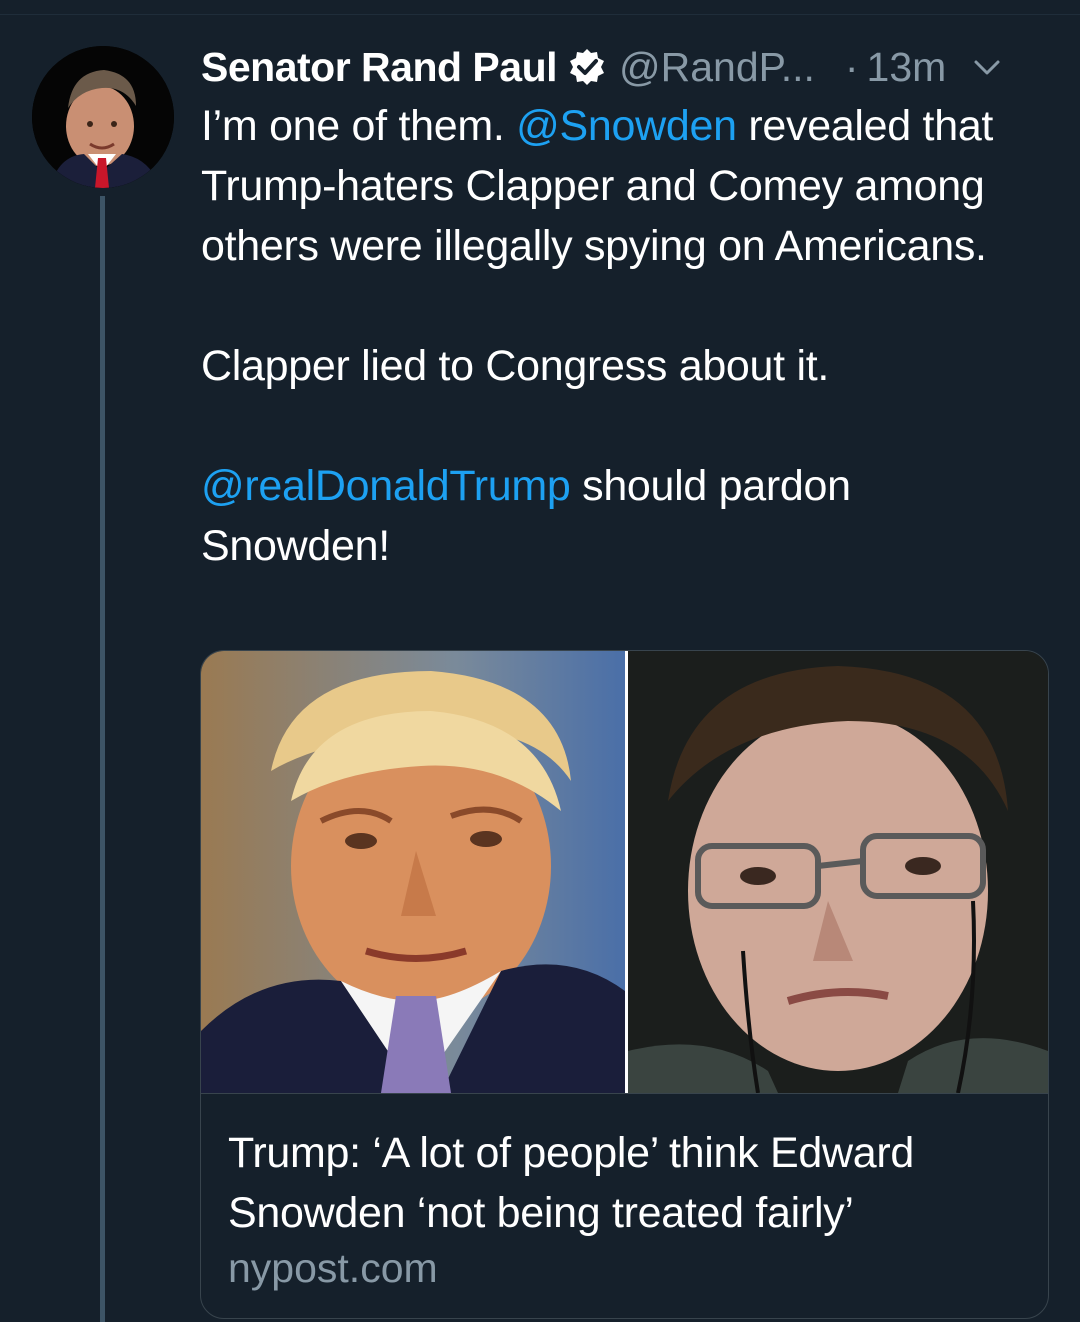 The width and height of the screenshot is (1080, 1322). I want to click on card-photo-right, so click(838, 872).